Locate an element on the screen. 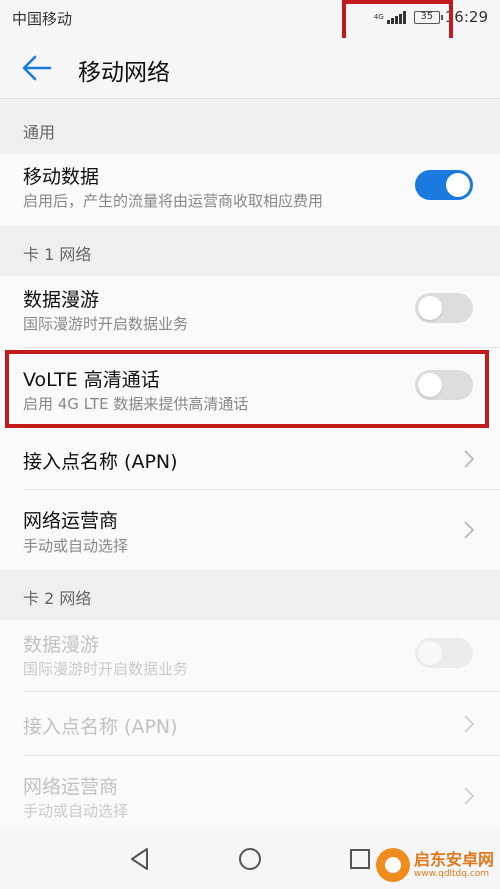 The image size is (500, 889). triangle-back-icon is located at coordinates (140, 859).